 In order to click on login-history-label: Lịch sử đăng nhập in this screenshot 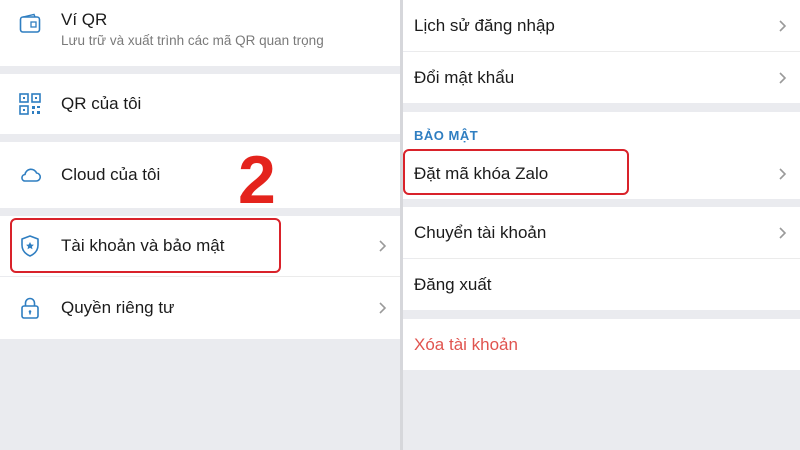, I will do `click(484, 25)`.